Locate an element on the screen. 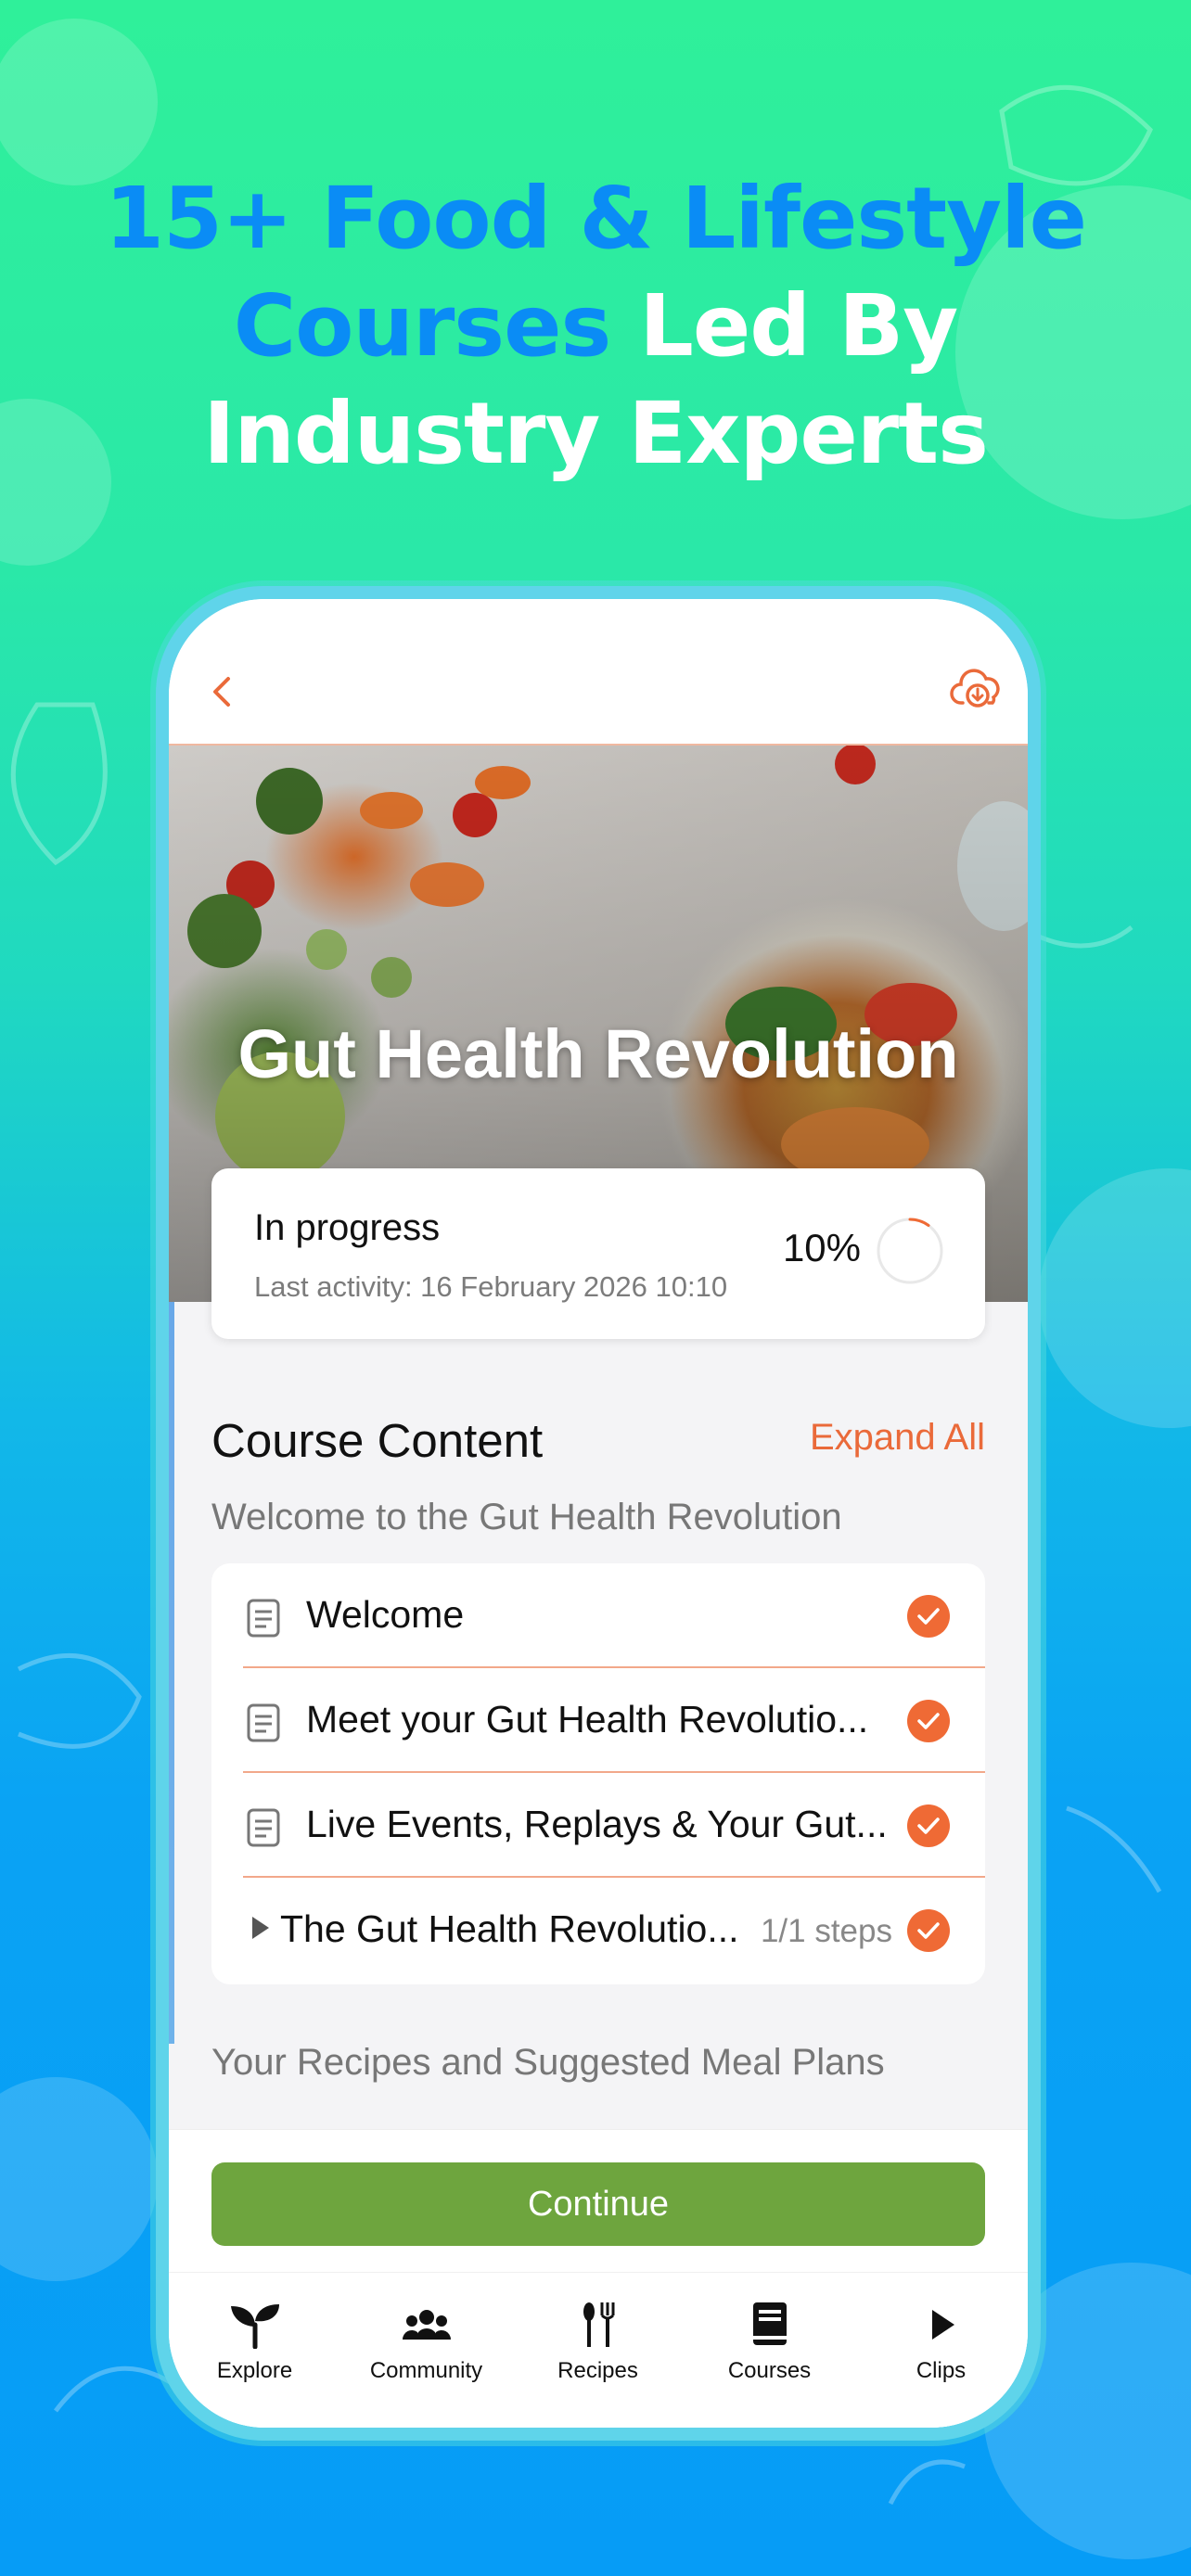  chevron-left-icon is located at coordinates (222, 692).